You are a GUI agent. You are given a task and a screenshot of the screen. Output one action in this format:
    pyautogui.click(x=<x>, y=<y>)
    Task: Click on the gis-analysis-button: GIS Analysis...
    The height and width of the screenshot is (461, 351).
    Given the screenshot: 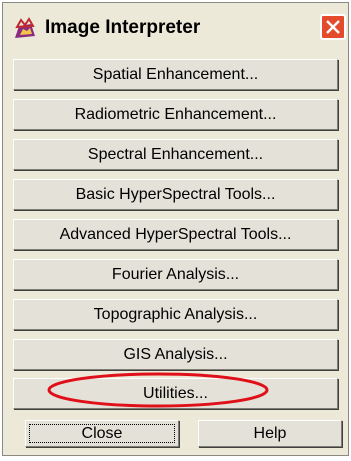 What is the action you would take?
    pyautogui.click(x=175, y=354)
    